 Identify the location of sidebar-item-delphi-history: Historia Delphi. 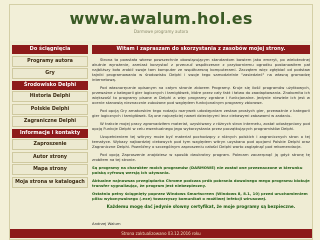
(50, 96).